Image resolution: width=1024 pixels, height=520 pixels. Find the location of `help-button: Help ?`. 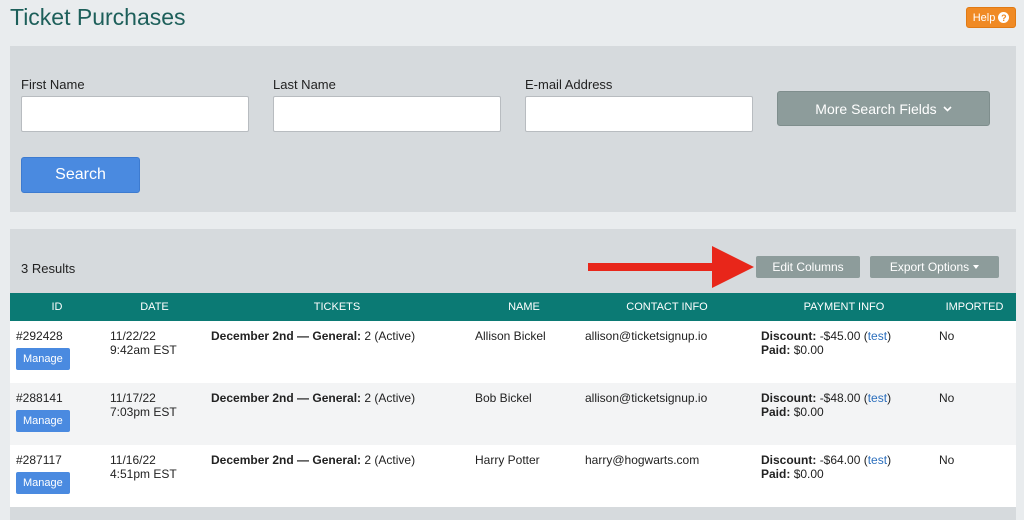

help-button: Help ? is located at coordinates (991, 17).